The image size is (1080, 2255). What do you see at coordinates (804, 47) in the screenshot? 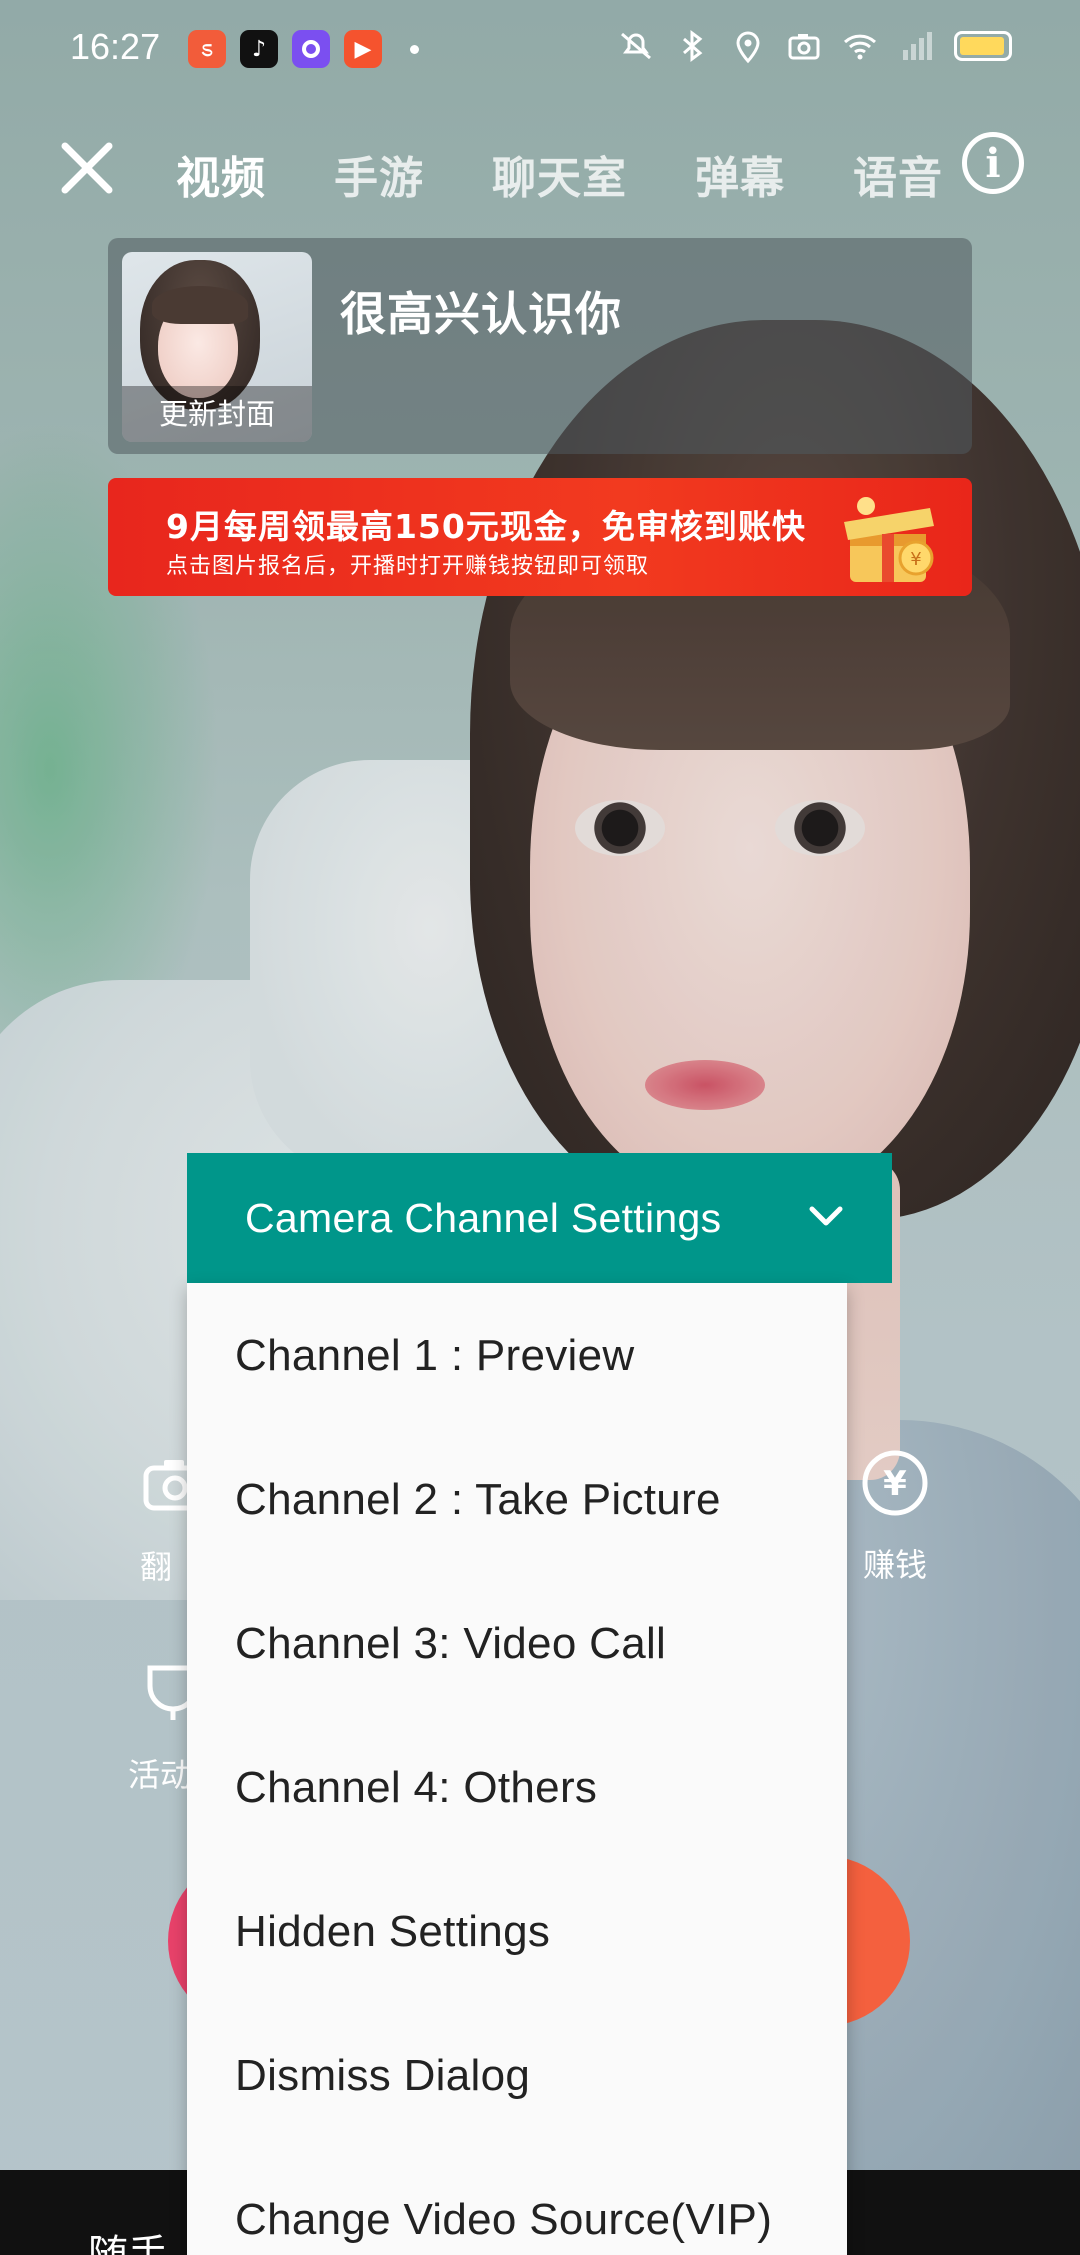
I see `camera-icon` at bounding box center [804, 47].